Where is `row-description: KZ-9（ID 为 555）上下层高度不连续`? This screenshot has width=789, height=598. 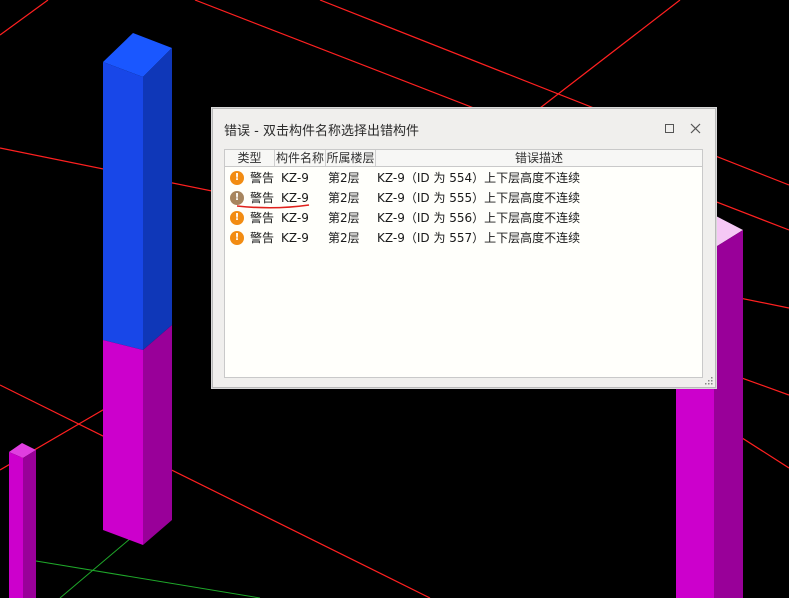
row-description: KZ-9（ID 为 555）上下层高度不连续 is located at coordinates (479, 198).